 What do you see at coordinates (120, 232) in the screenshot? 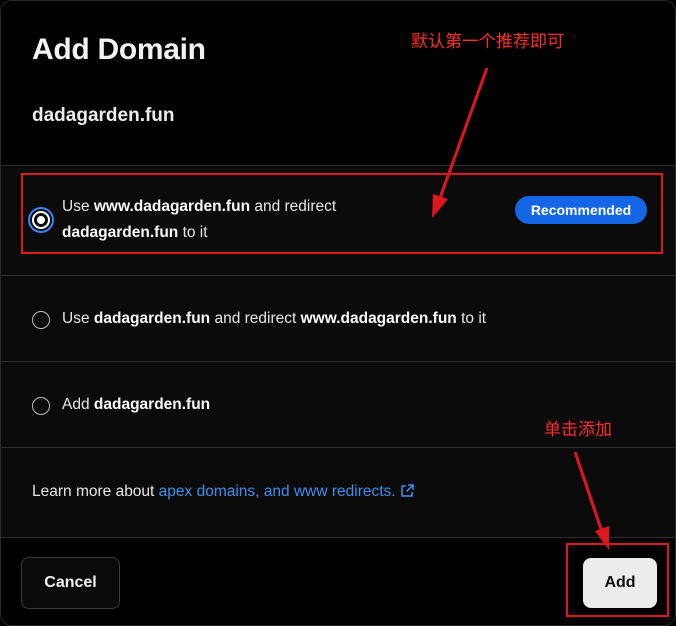
I see `option-1-redirect-domain: dadagarden.fun` at bounding box center [120, 232].